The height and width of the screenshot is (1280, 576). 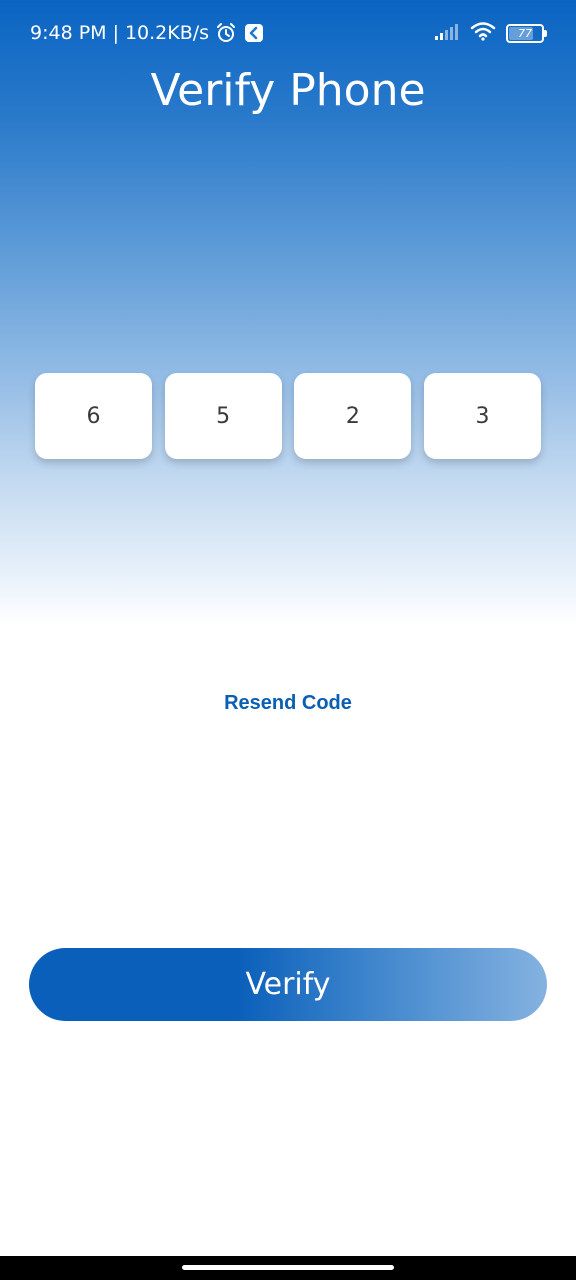 What do you see at coordinates (288, 416) in the screenshot?
I see `verification-code-inputs: 6 5 2 3` at bounding box center [288, 416].